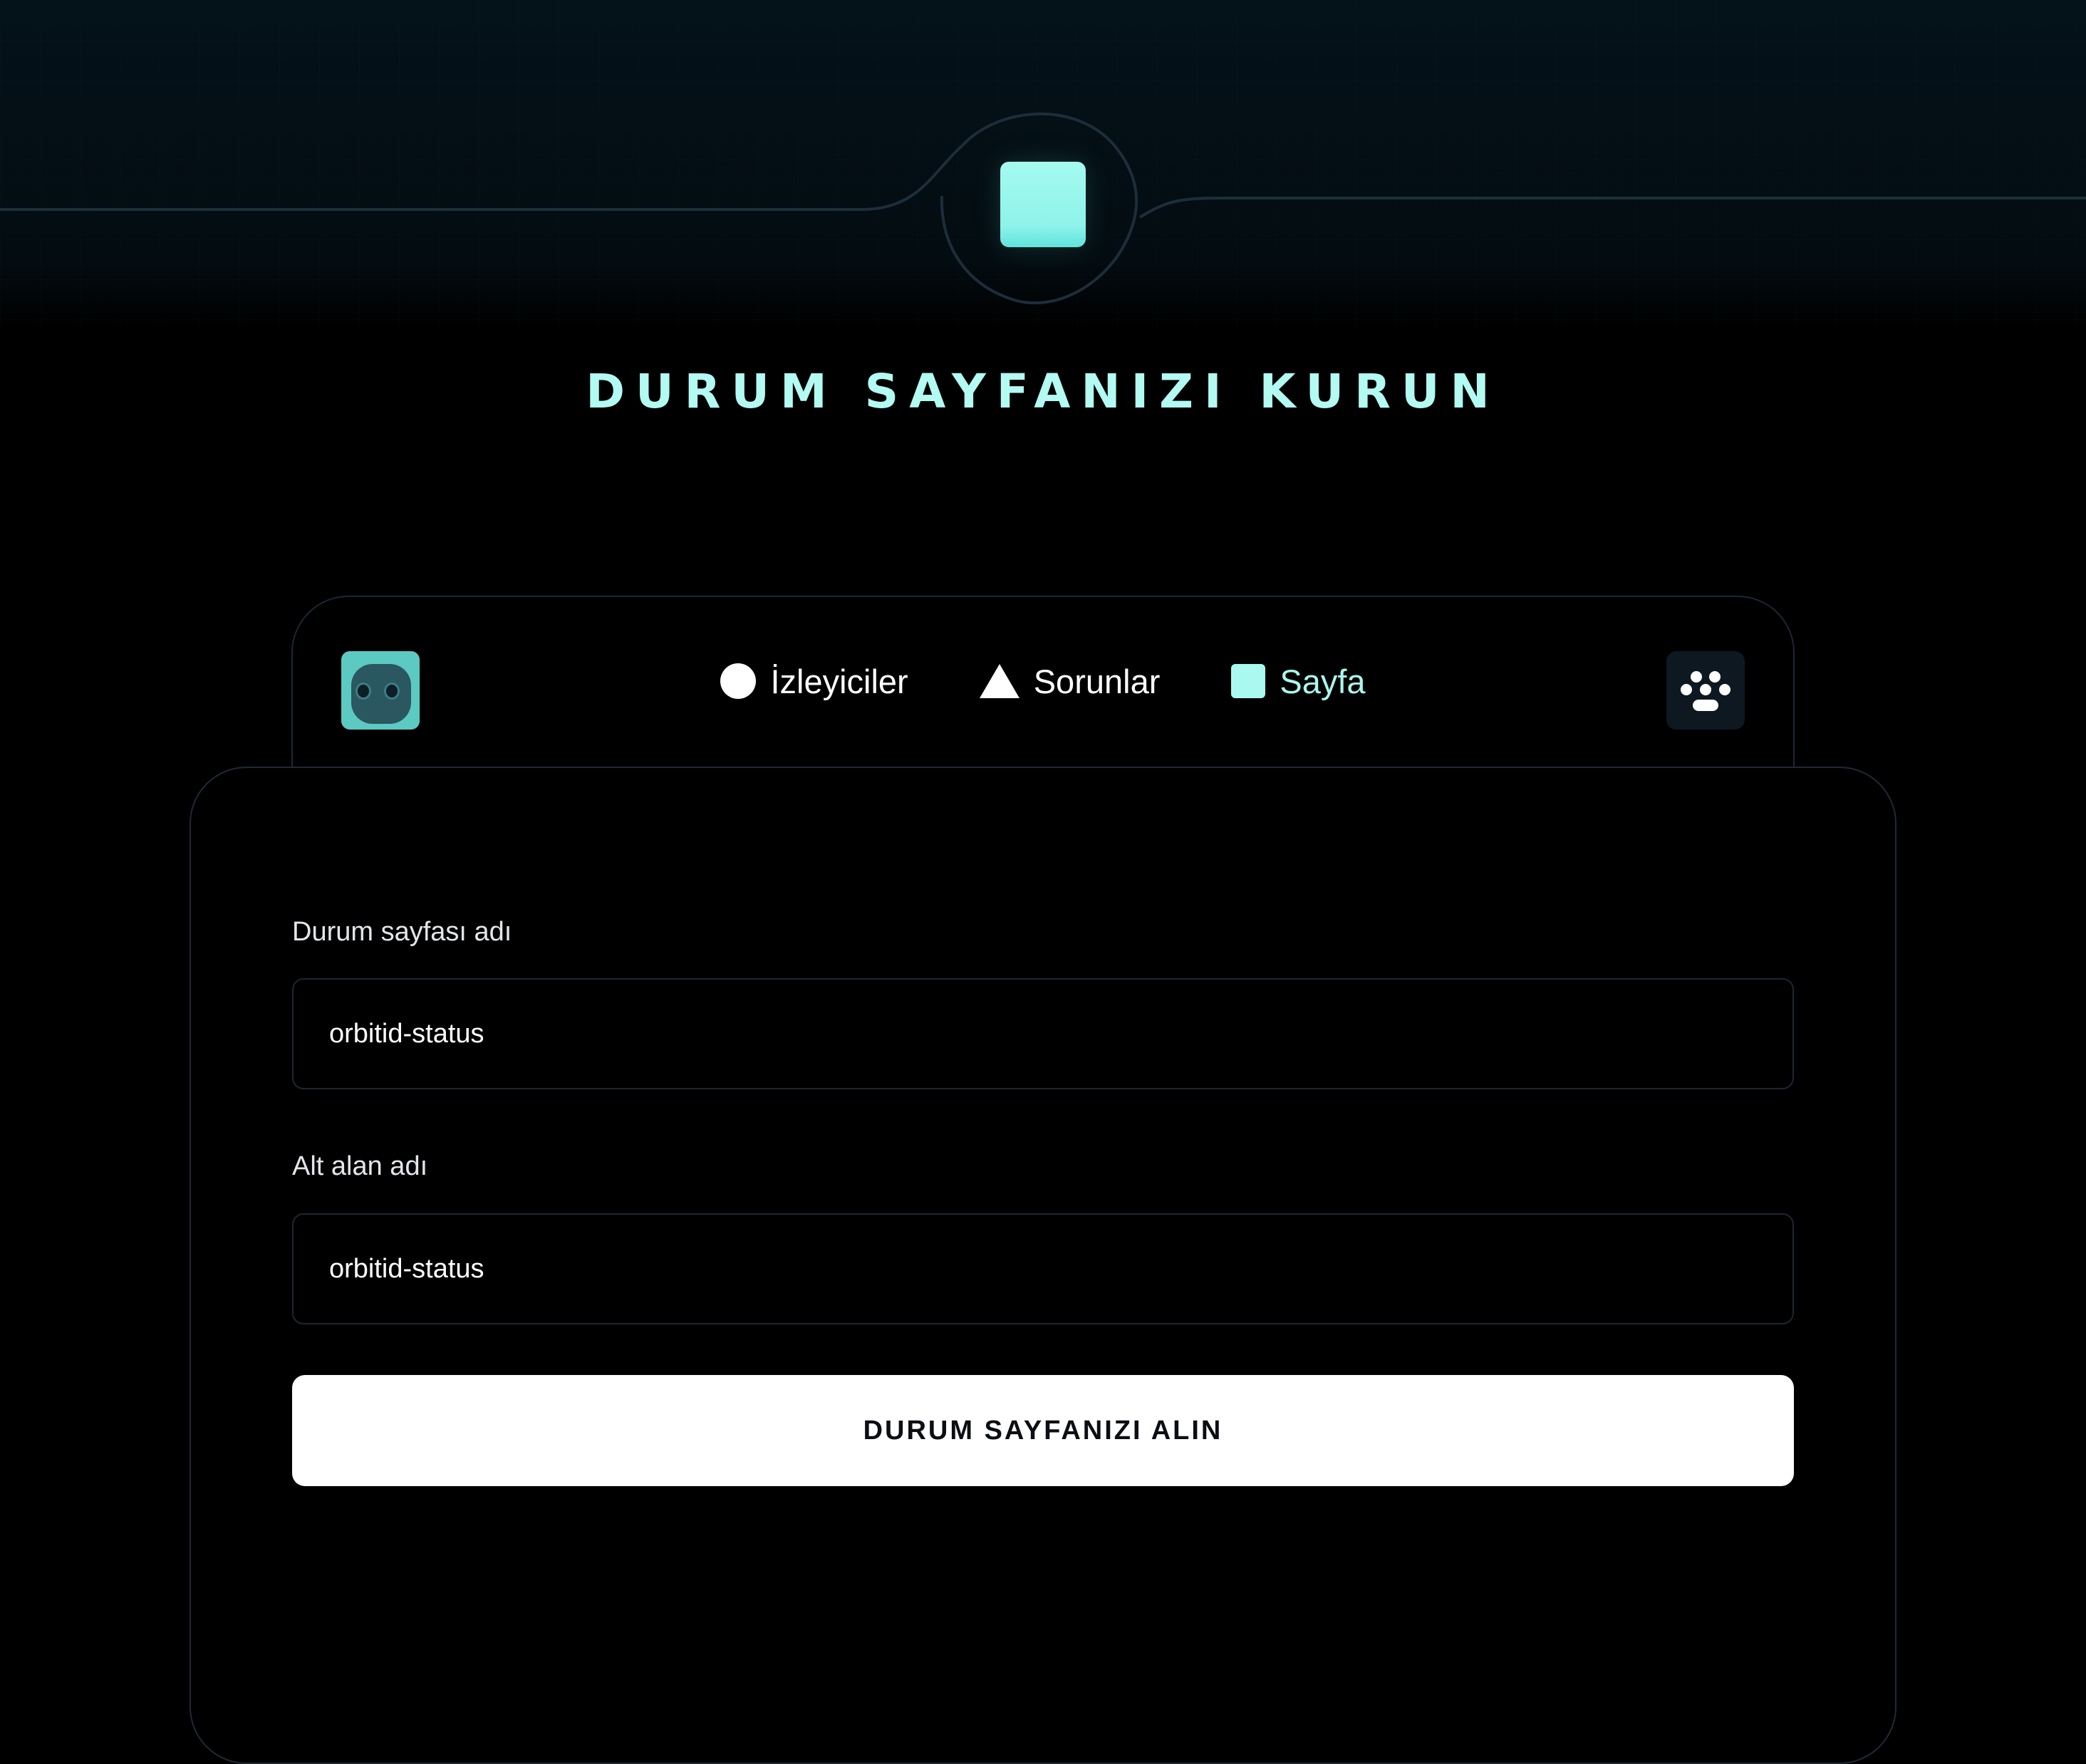  I want to click on tab-incidents: Sorunlar, so click(1070, 681).